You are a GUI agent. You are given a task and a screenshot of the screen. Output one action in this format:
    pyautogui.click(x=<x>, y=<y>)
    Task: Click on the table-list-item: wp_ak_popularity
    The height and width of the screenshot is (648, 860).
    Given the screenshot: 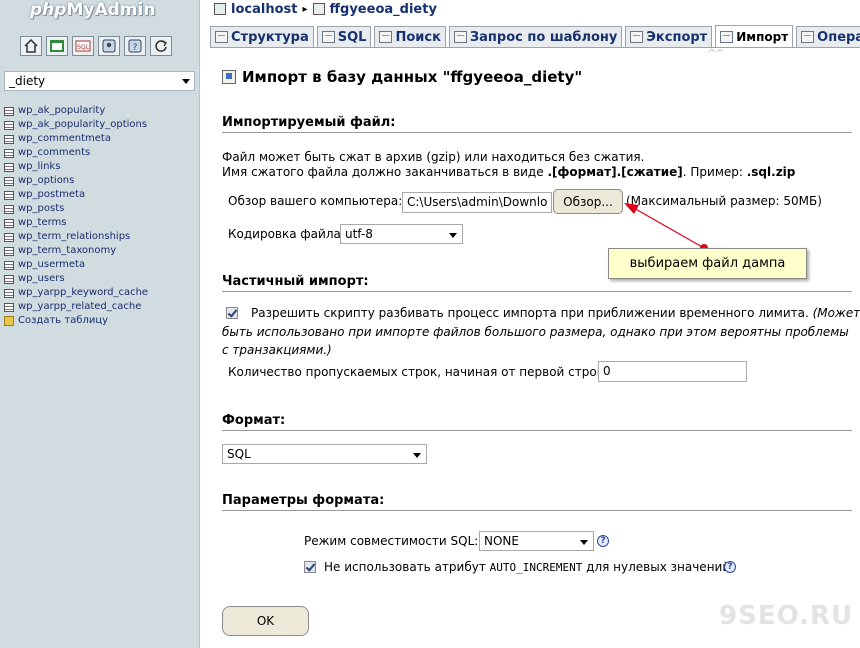 What is the action you would take?
    pyautogui.click(x=76, y=111)
    